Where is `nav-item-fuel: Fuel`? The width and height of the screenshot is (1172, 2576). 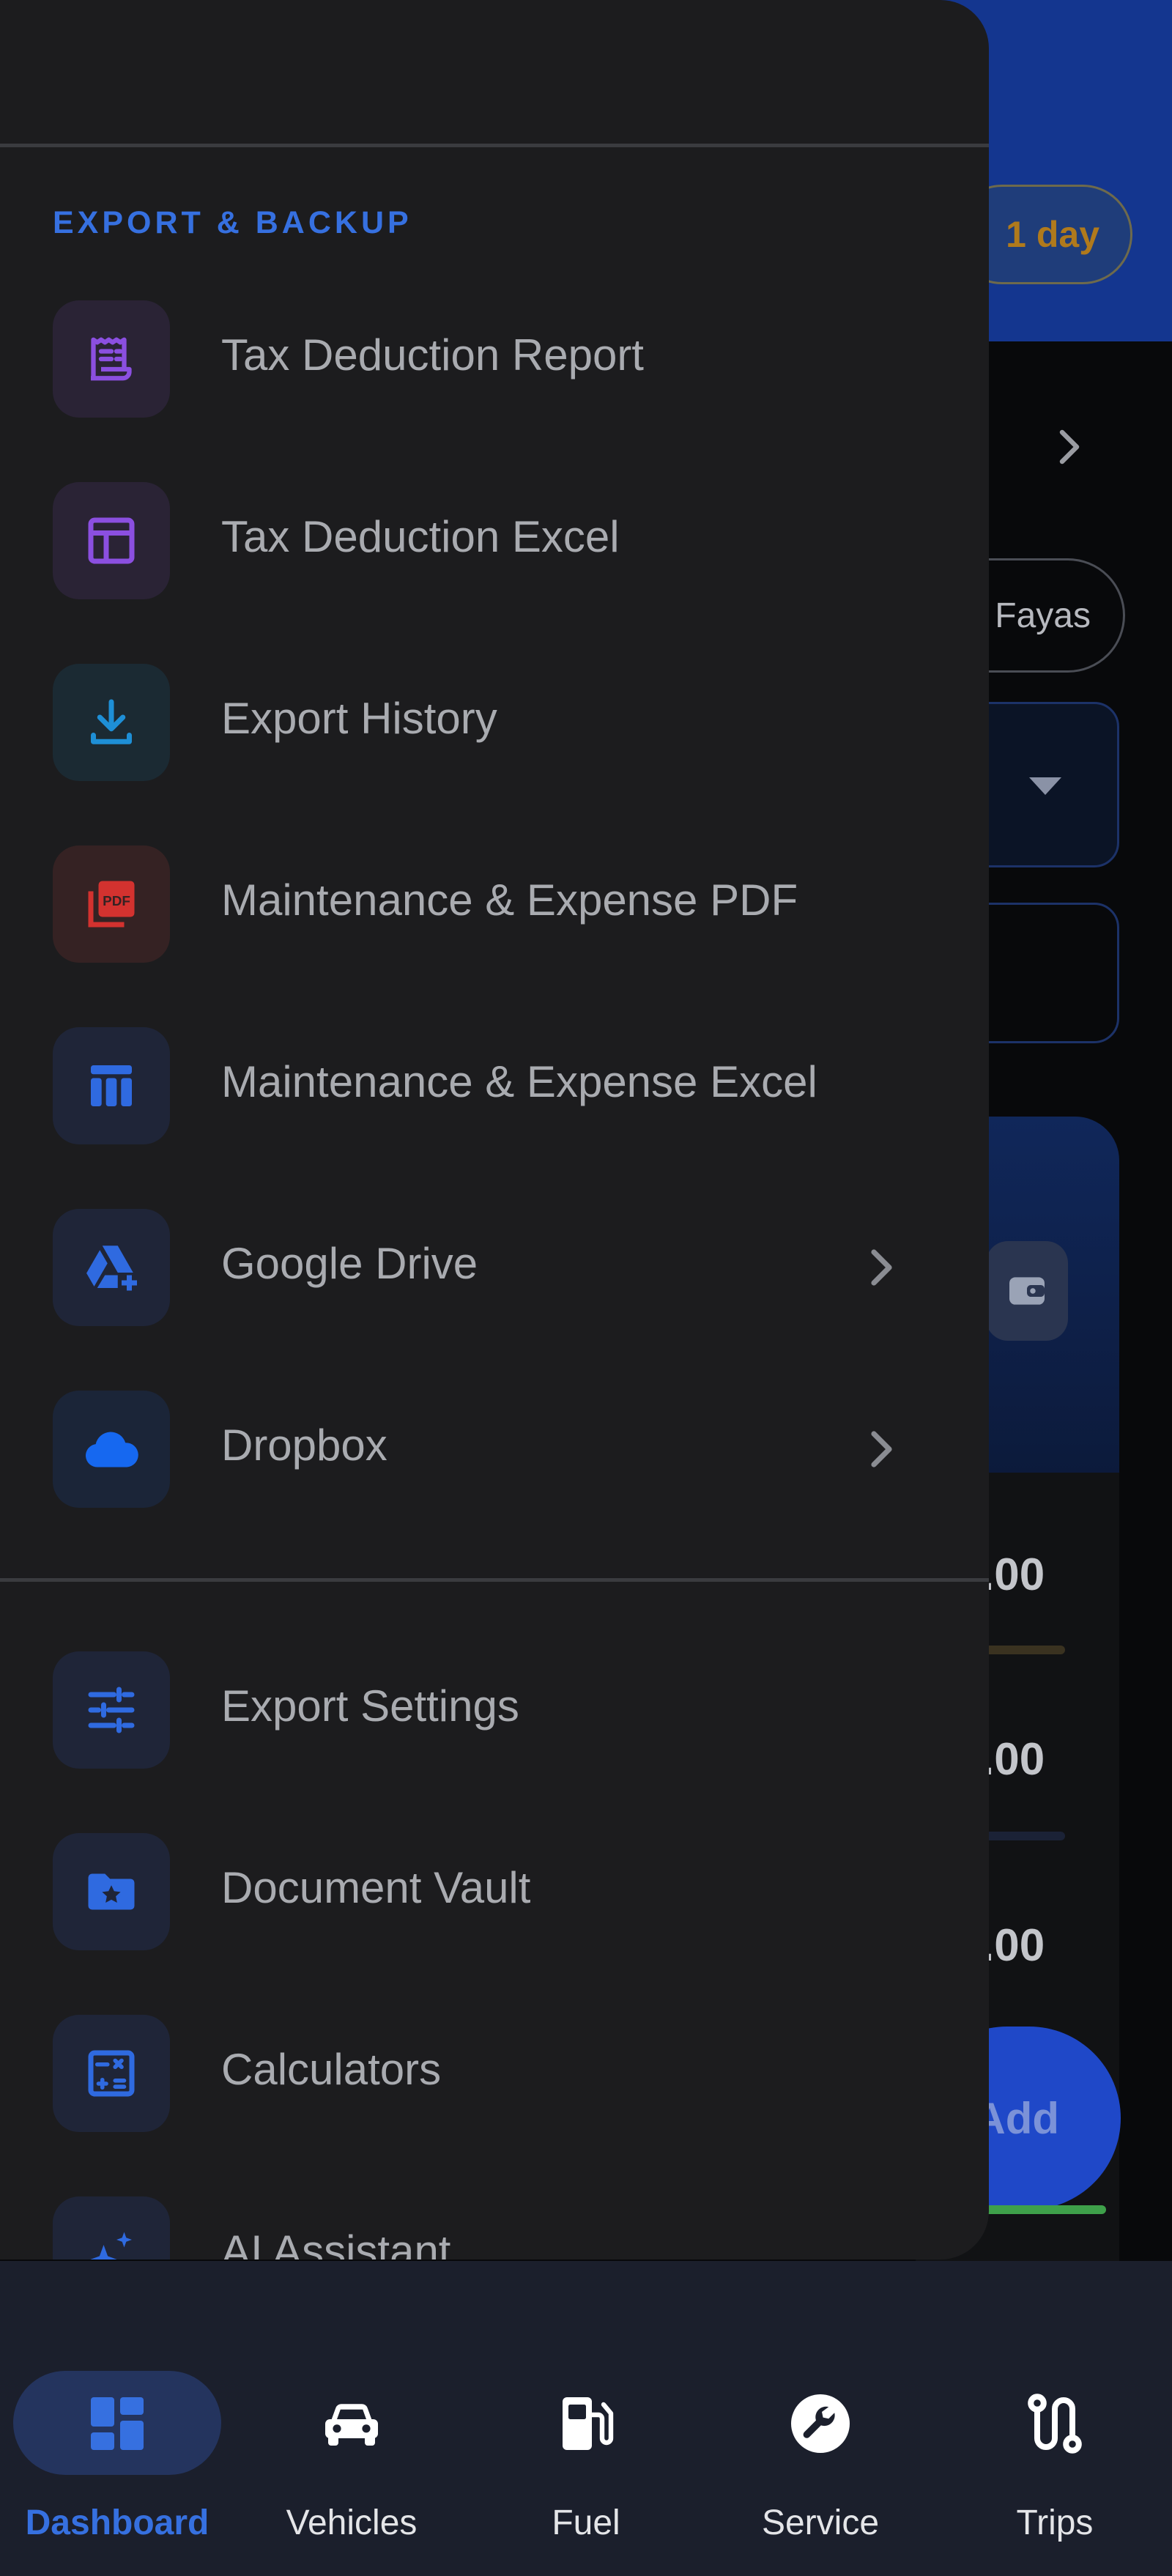 nav-item-fuel: Fuel is located at coordinates (586, 2423).